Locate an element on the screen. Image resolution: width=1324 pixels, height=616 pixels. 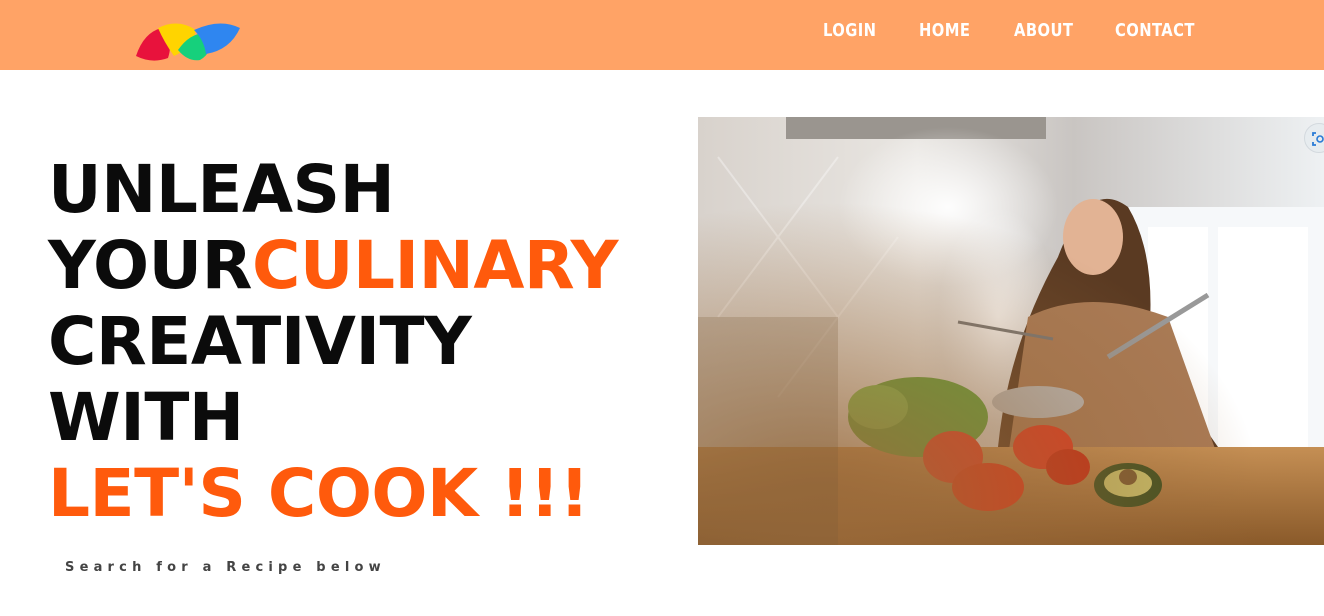
hero-line-5: LET'S COOK !!! is located at coordinates (318, 493).